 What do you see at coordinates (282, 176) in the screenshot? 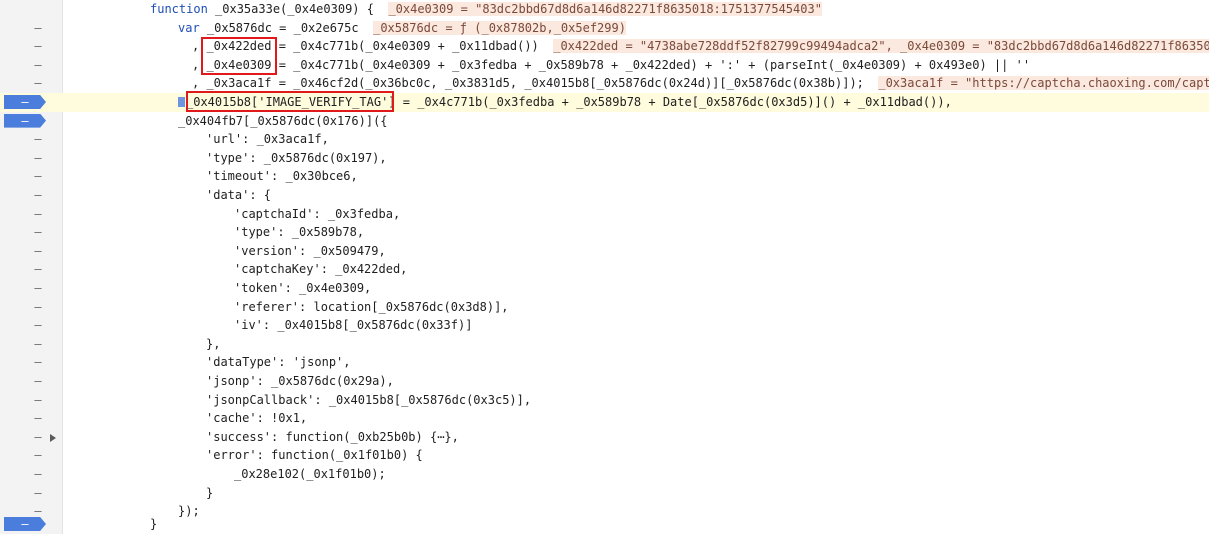
I see `code-text: 'timeout': _0x30bce6,` at bounding box center [282, 176].